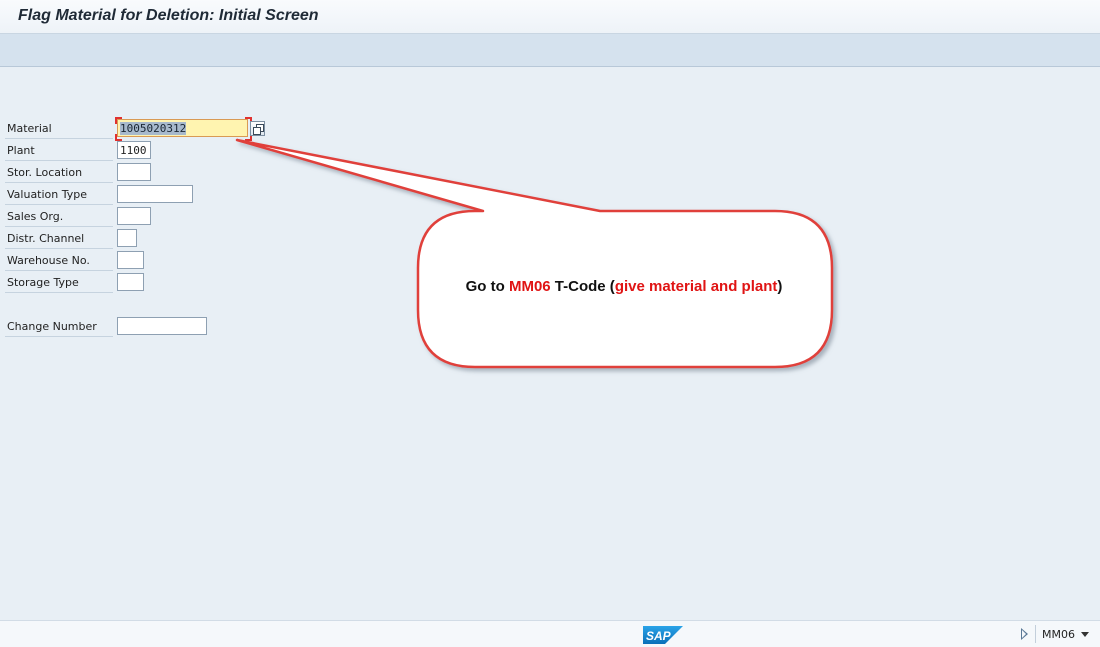 Image resolution: width=1100 pixels, height=647 pixels. Describe the element at coordinates (1035, 634) in the screenshot. I see `status-divider` at that location.